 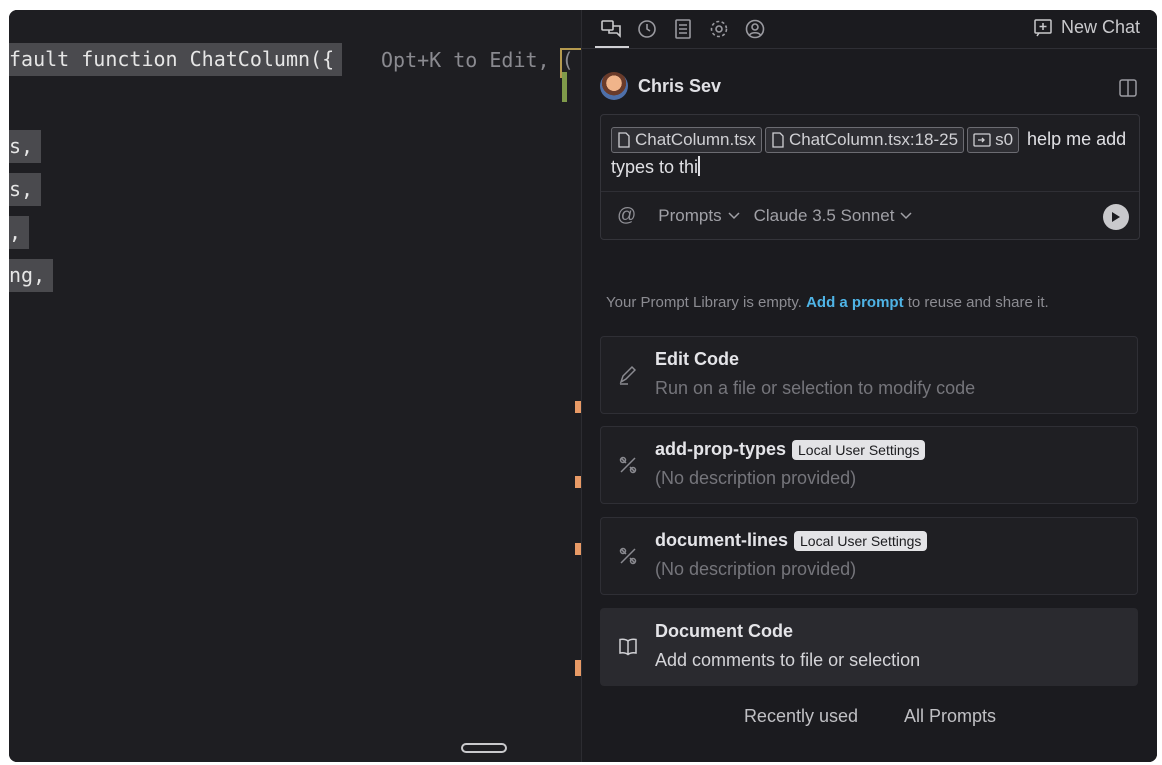 I want to click on code-line: ng,, so click(x=31, y=275).